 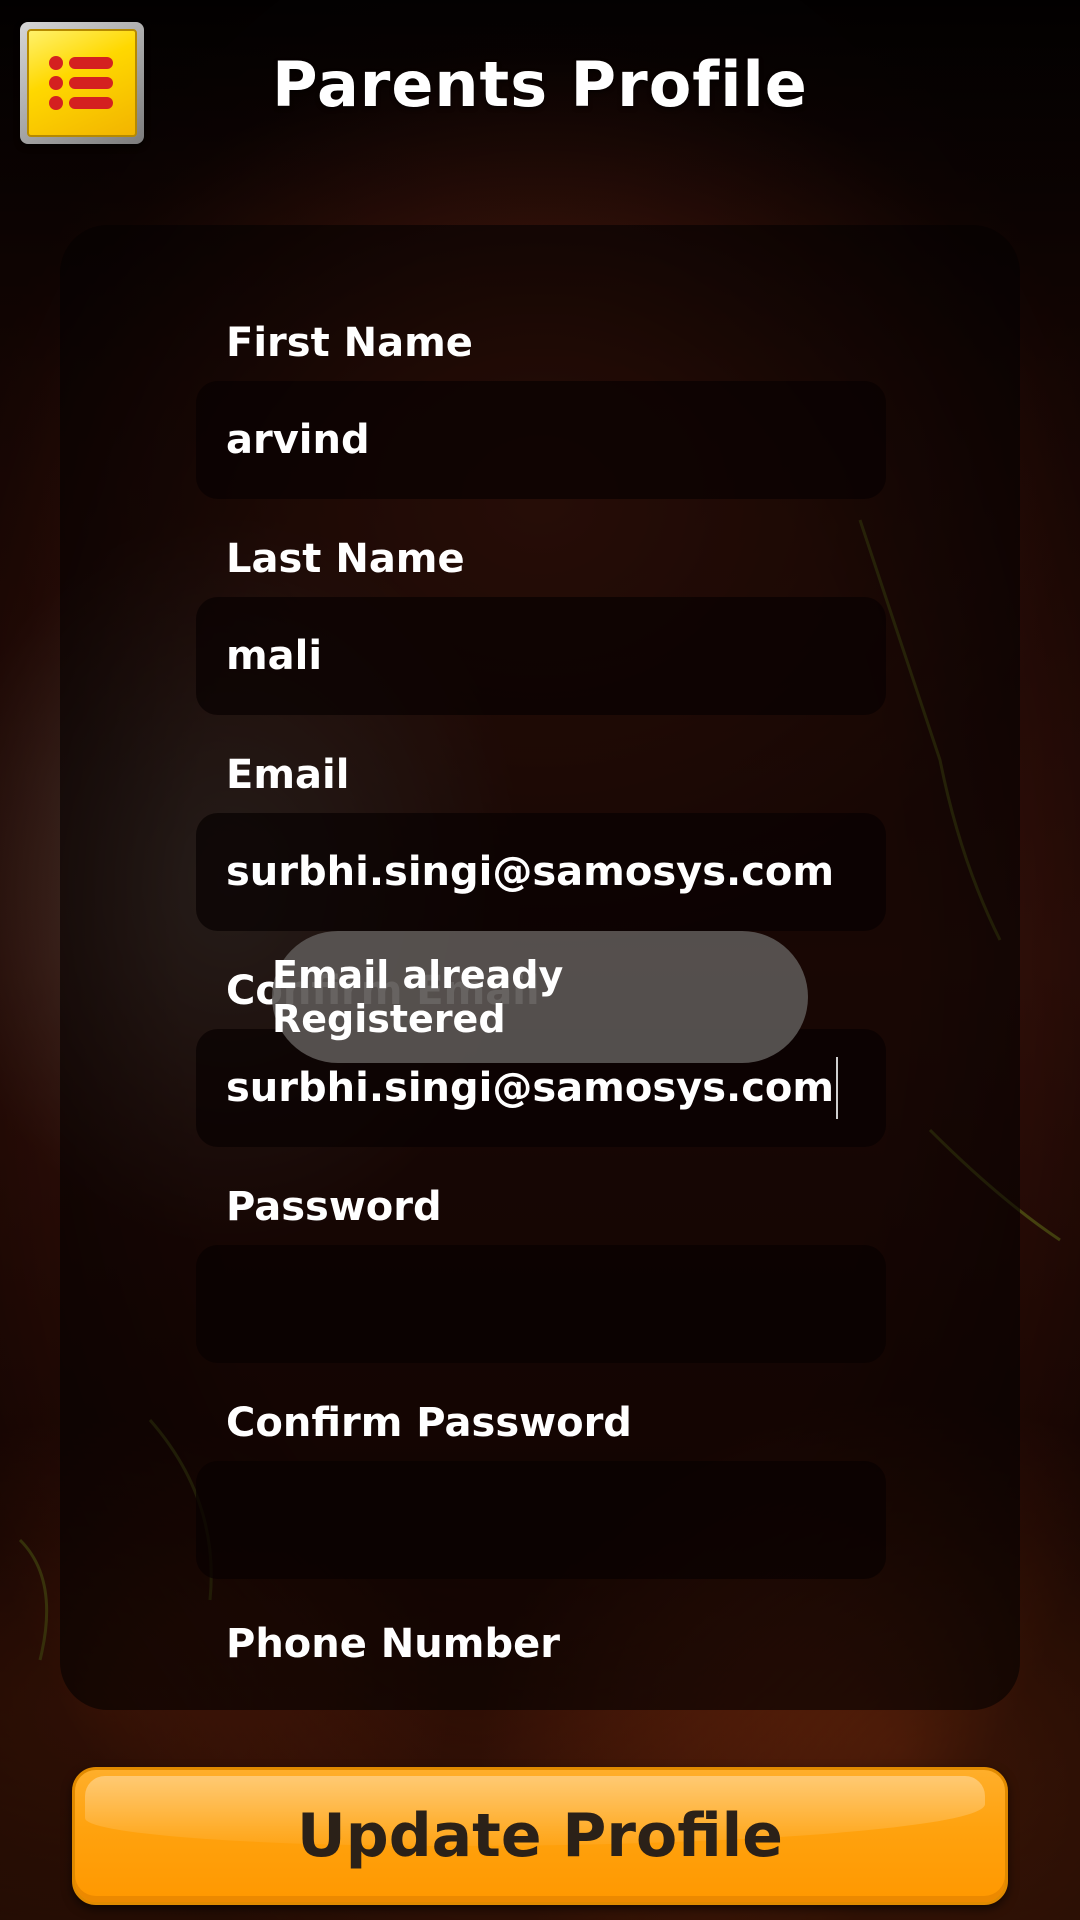 What do you see at coordinates (530, 1088) in the screenshot?
I see `confirm-email-value: surbhi.singi@samosys.com` at bounding box center [530, 1088].